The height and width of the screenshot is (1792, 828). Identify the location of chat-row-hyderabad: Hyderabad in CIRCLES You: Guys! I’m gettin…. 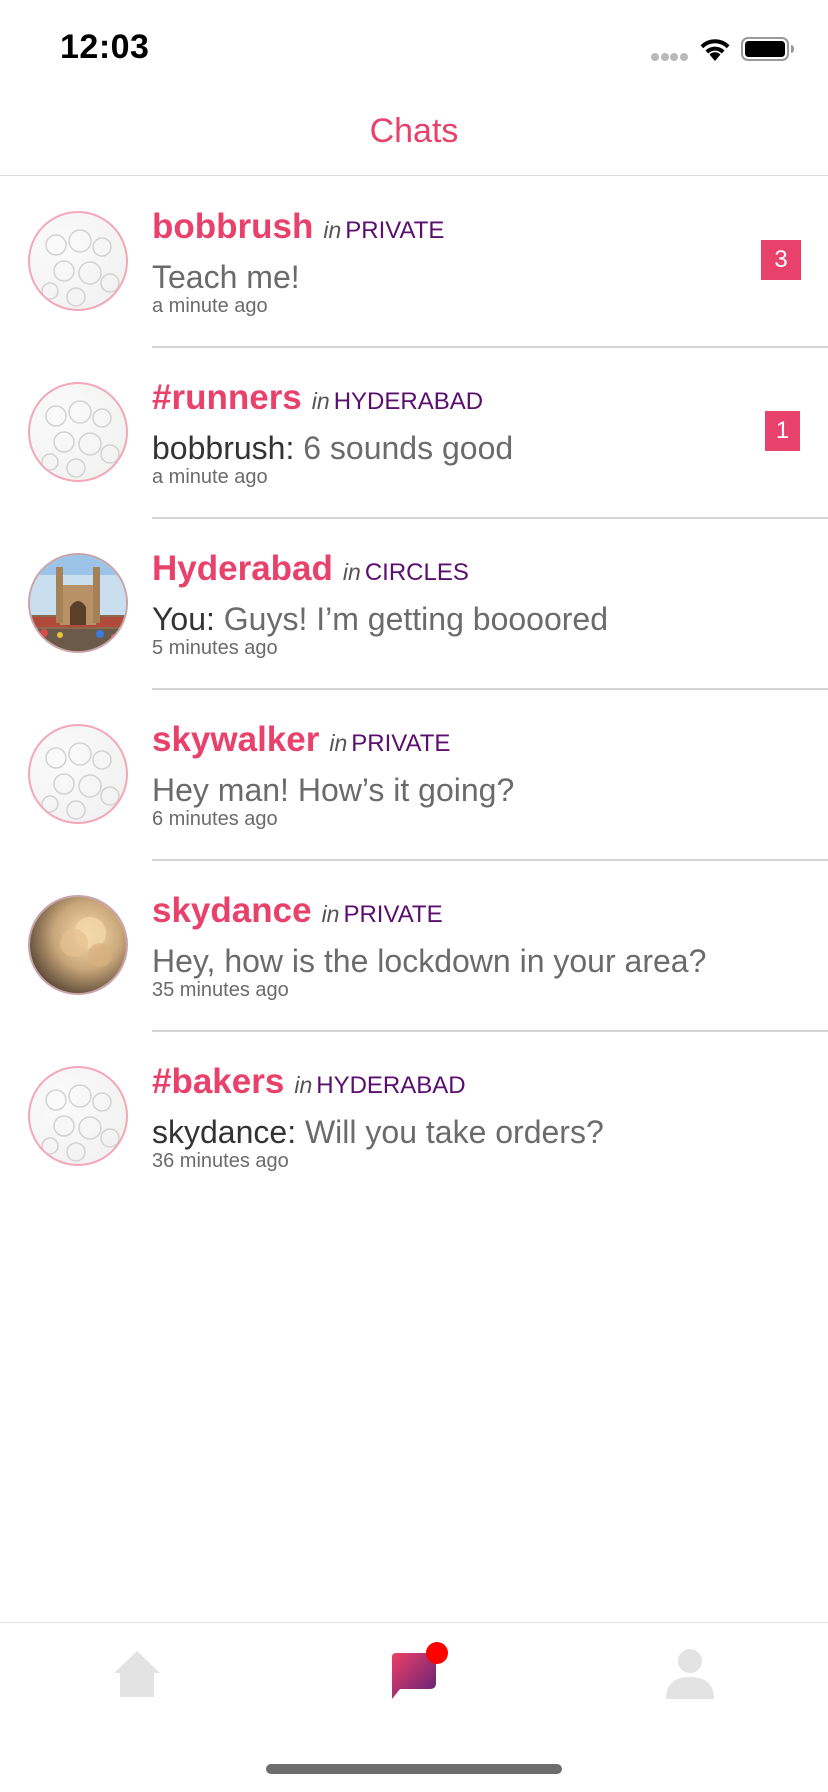
(414, 604).